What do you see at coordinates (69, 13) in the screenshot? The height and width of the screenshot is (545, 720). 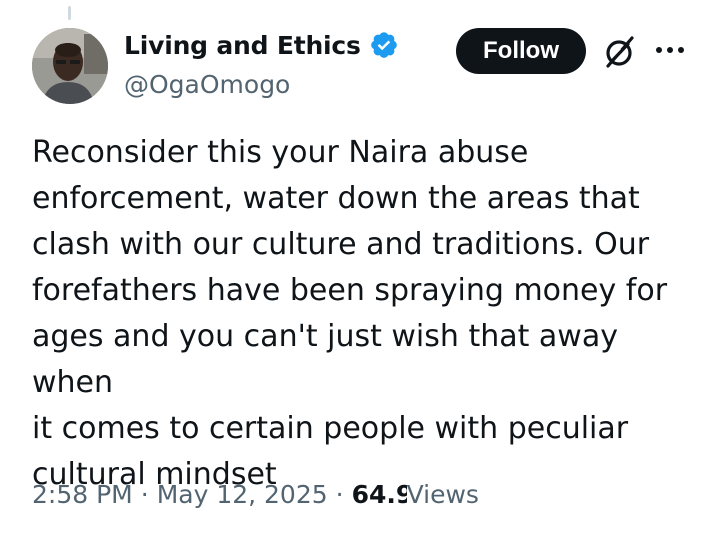 I see `thread-line` at bounding box center [69, 13].